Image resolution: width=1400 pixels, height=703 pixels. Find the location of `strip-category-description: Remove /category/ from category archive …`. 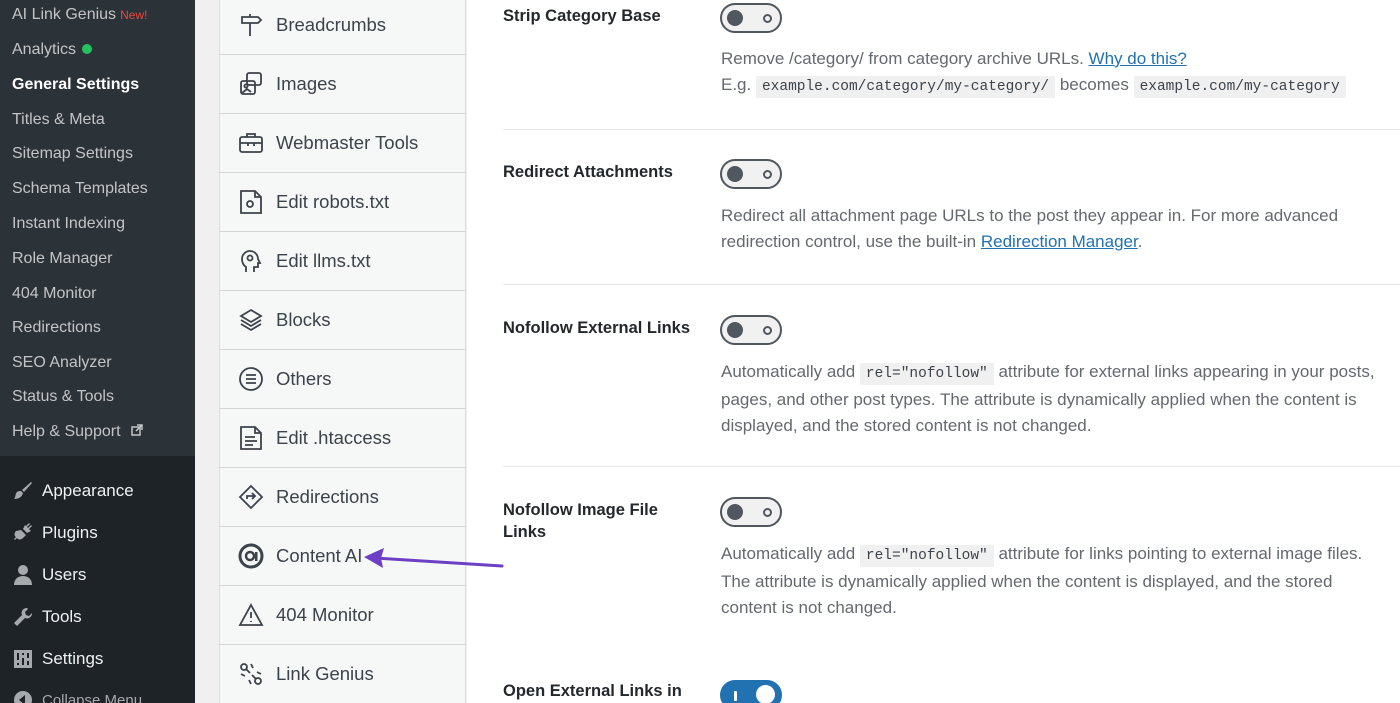

strip-category-description: Remove /category/ from category archive … is located at coordinates (1056, 73).